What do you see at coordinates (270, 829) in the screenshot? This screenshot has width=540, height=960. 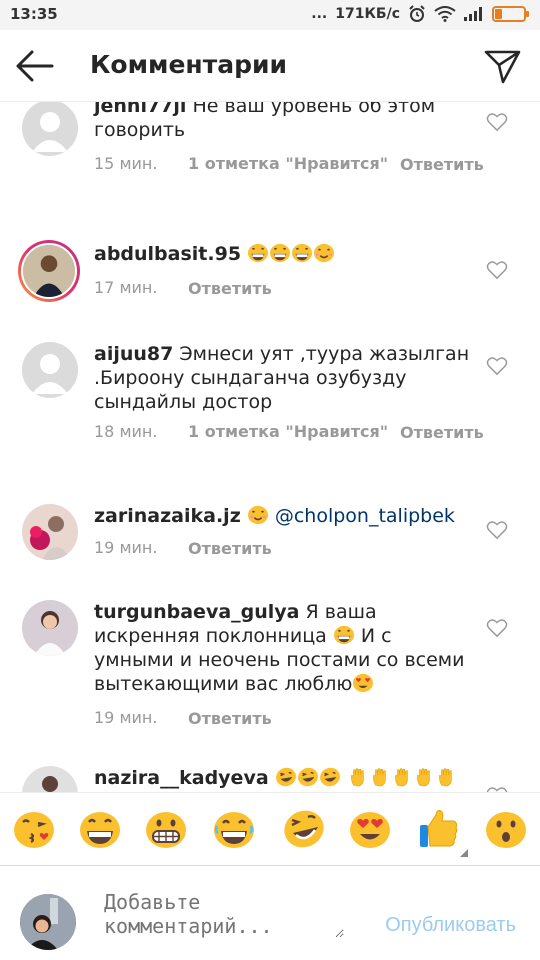 I see `emoji-quick-bar` at bounding box center [270, 829].